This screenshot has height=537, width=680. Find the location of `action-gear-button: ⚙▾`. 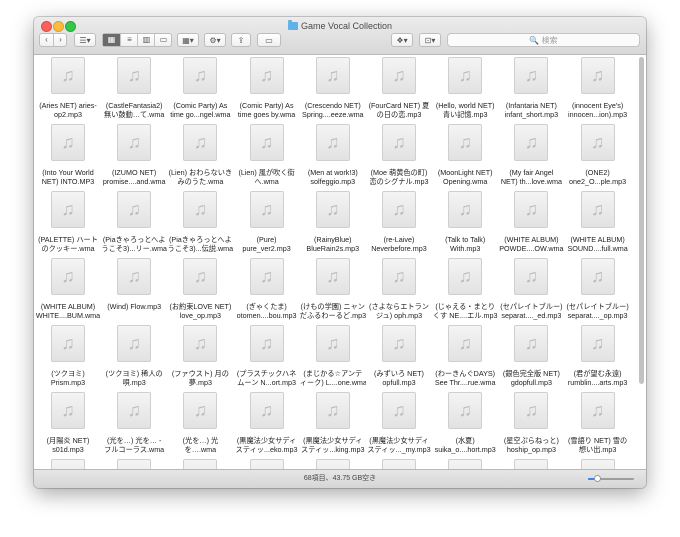

action-gear-button: ⚙▾ is located at coordinates (215, 40).